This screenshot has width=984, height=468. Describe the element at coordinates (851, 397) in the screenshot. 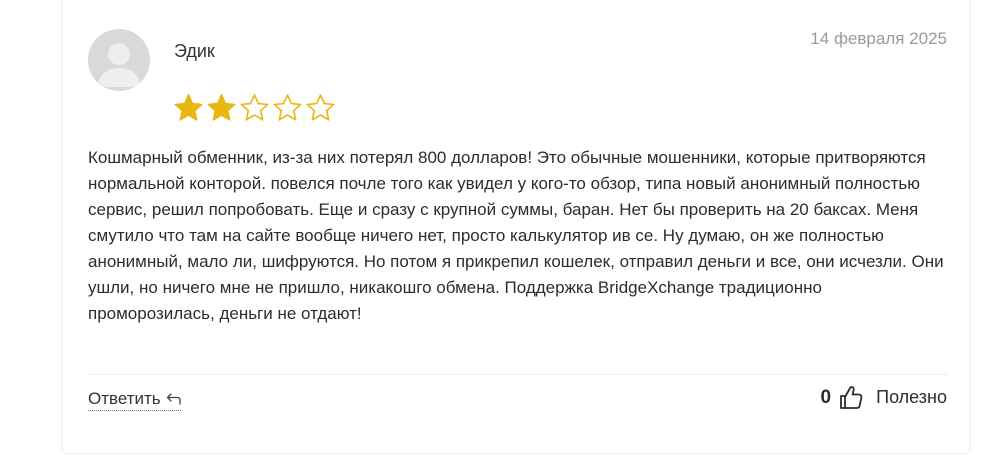

I see `thumbs-up-icon` at that location.